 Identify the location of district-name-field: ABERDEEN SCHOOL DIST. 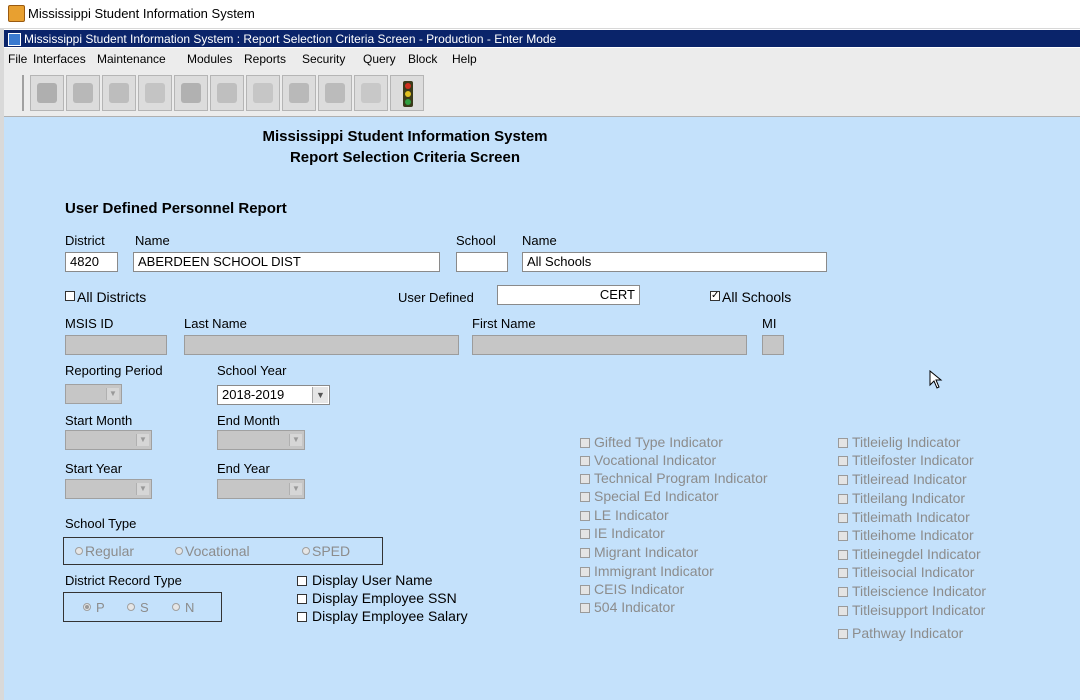
(286, 262).